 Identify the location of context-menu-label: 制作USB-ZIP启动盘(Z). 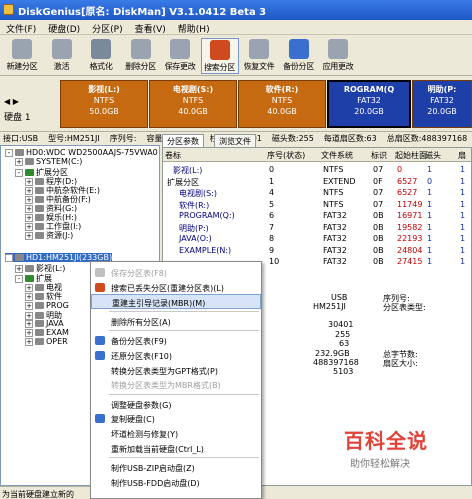
(153, 469).